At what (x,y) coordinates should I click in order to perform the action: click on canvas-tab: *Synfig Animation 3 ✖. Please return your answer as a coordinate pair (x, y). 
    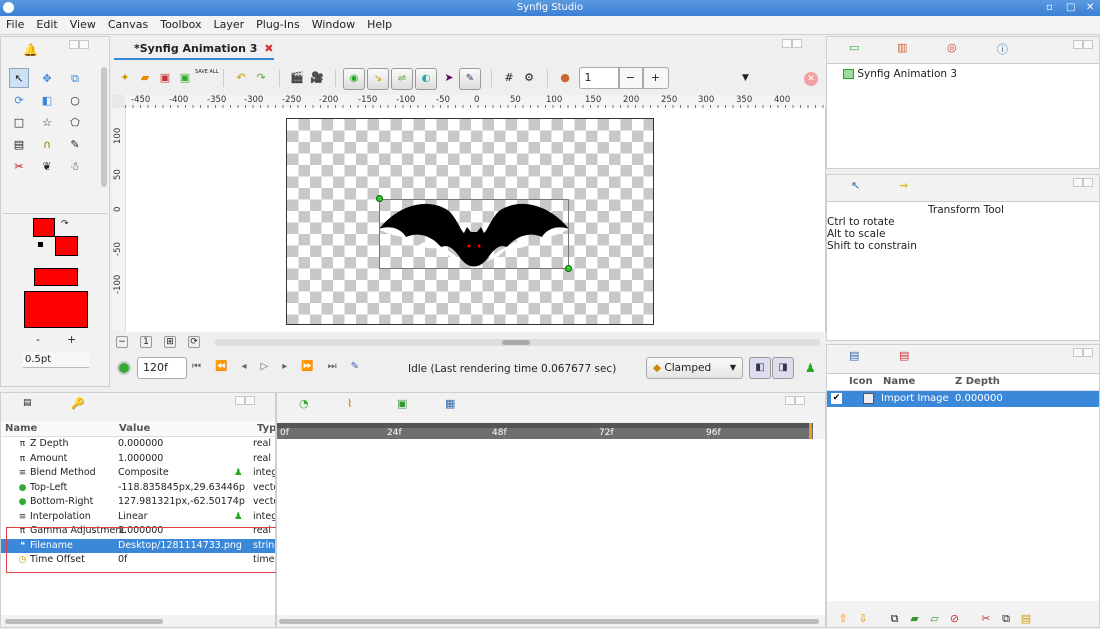
    Looking at the image, I should click on (194, 49).